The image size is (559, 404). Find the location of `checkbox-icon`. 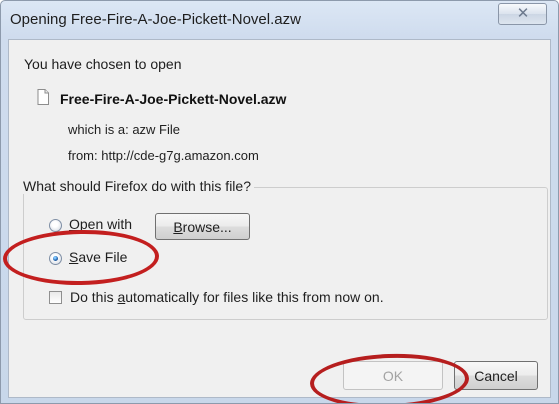

checkbox-icon is located at coordinates (55, 297).